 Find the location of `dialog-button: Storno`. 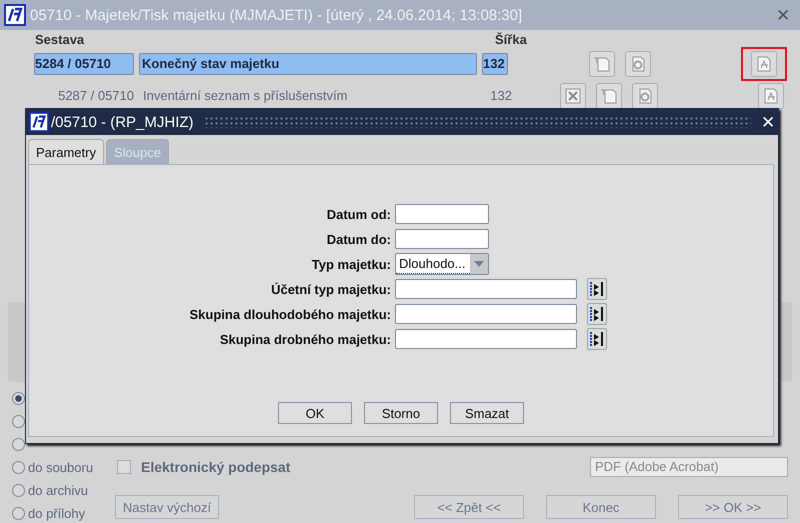

dialog-button: Storno is located at coordinates (401, 413).